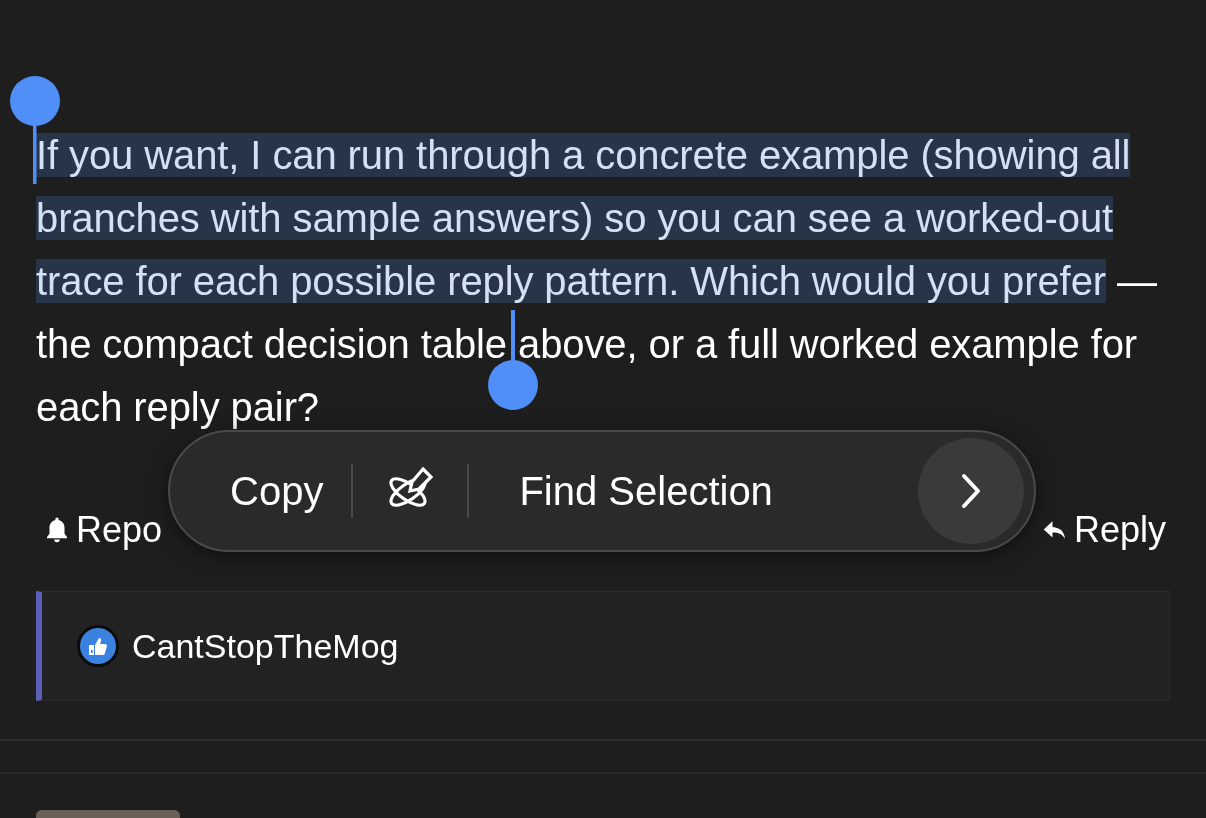  Describe the element at coordinates (1102, 530) in the screenshot. I see `reply-button: Reply` at that location.